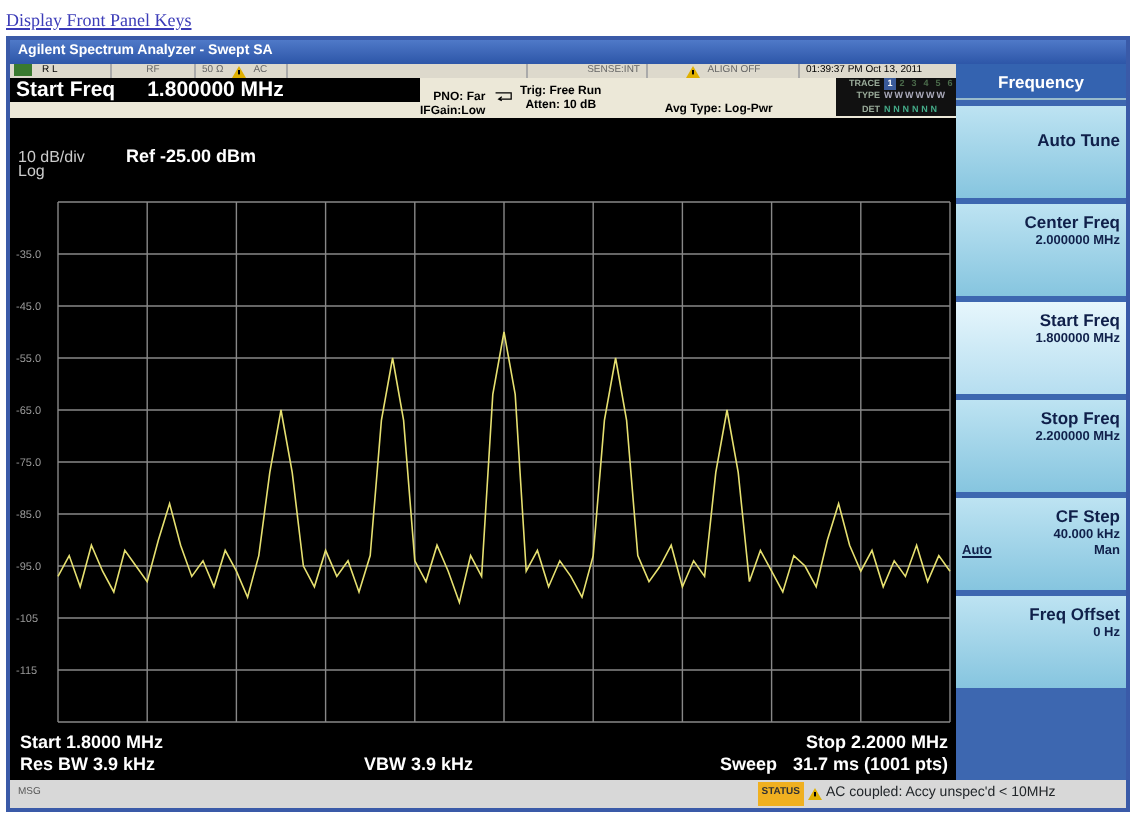 This screenshot has height=820, width=1136. What do you see at coordinates (89, 765) in the screenshot?
I see `resolution-bandwidth: Res BW 3.9 kHz` at bounding box center [89, 765].